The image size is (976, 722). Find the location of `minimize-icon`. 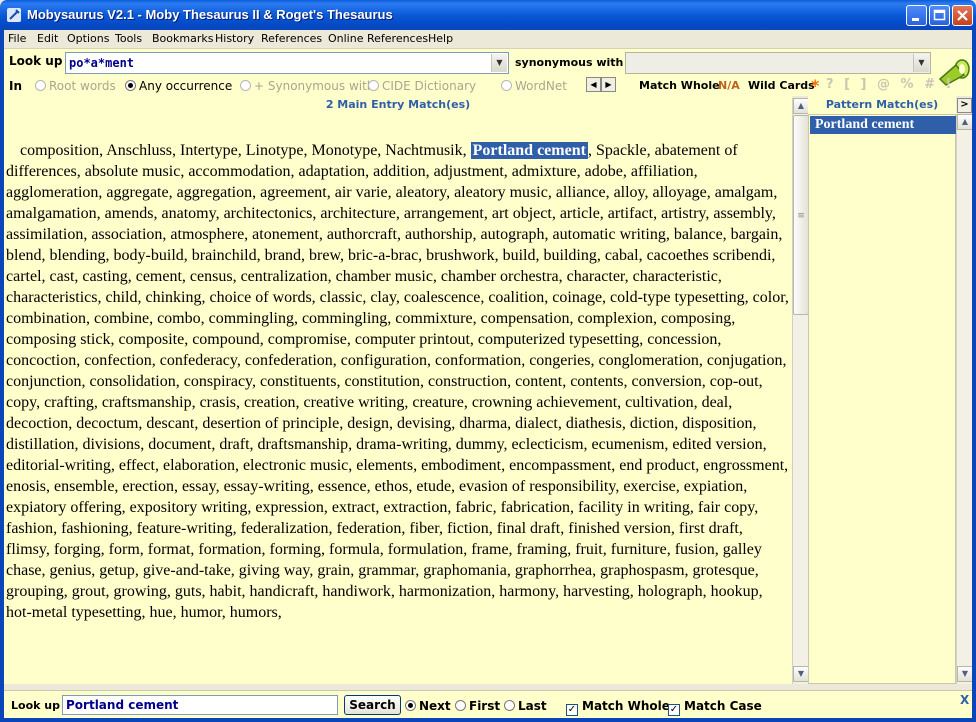

minimize-icon is located at coordinates (915, 19).